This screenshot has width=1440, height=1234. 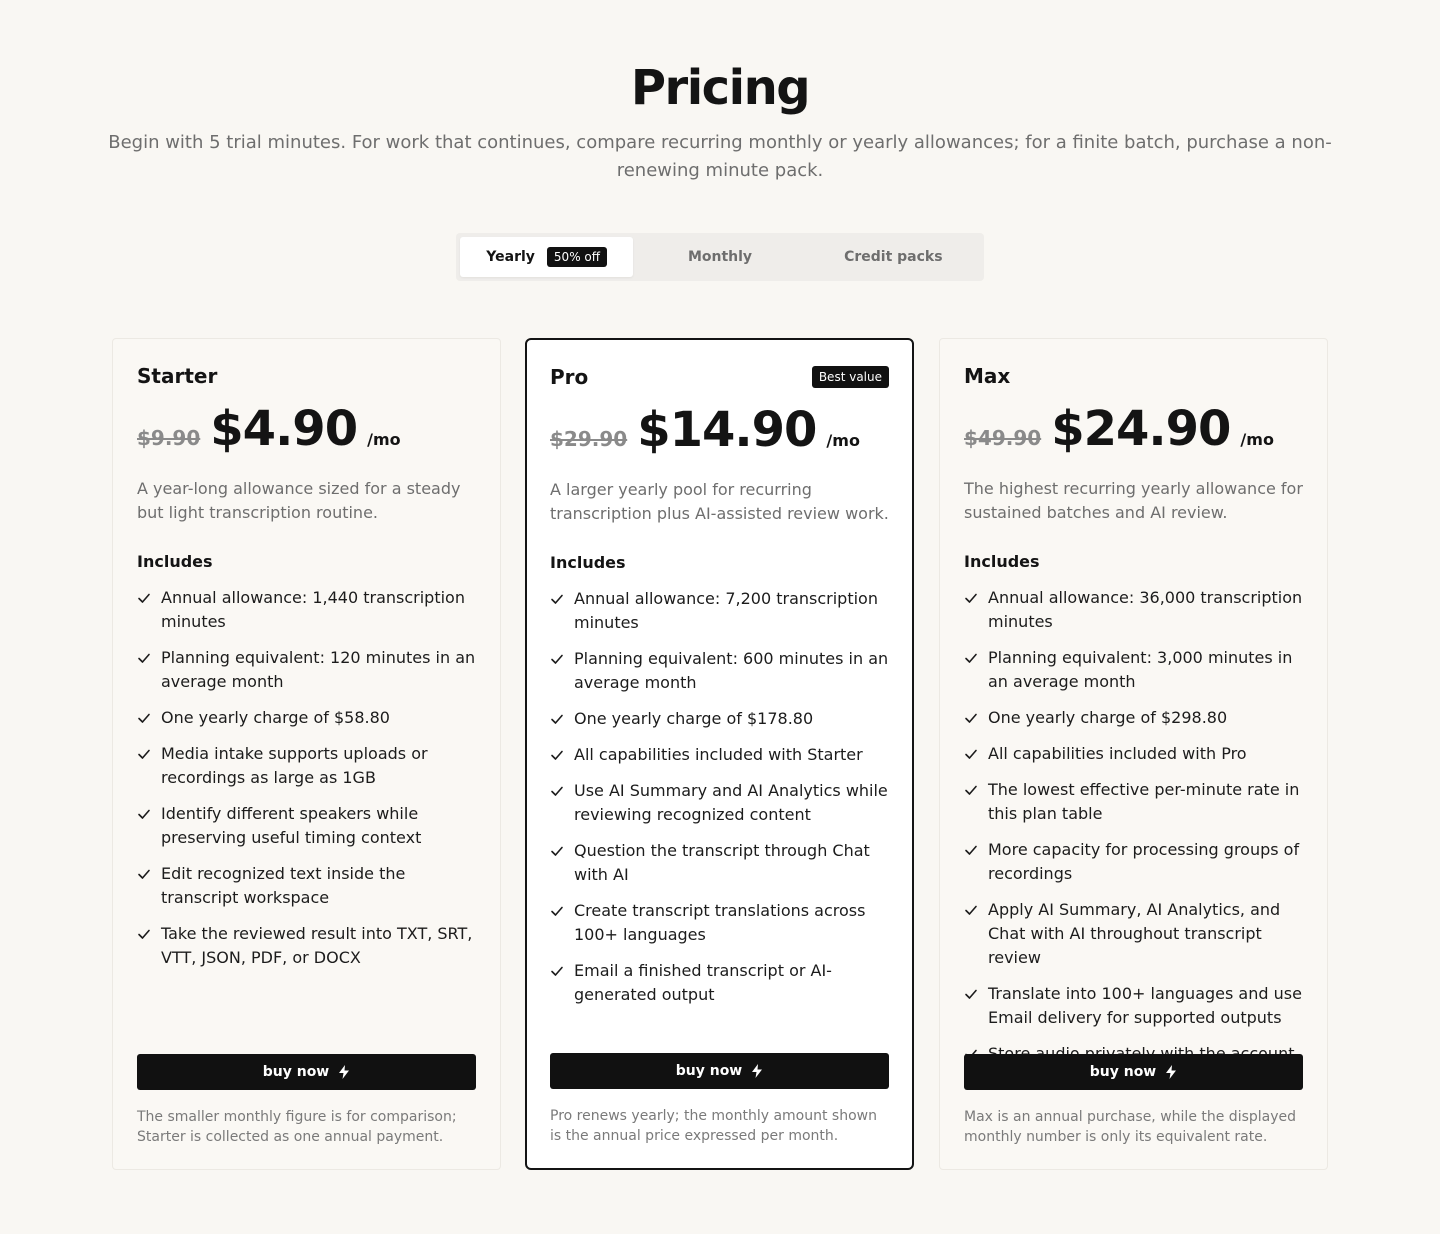 I want to click on price-row: $29.90 $14.90 /mo, so click(x=719, y=432).